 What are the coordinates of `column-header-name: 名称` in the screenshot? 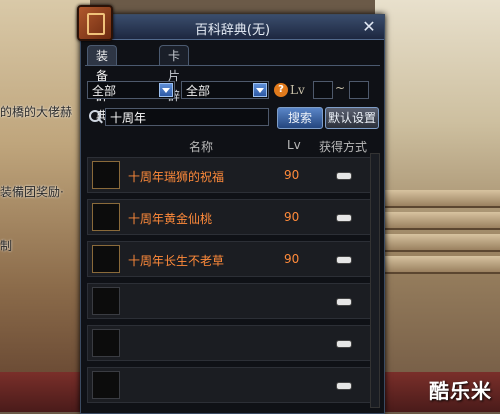 It's located at (201, 147).